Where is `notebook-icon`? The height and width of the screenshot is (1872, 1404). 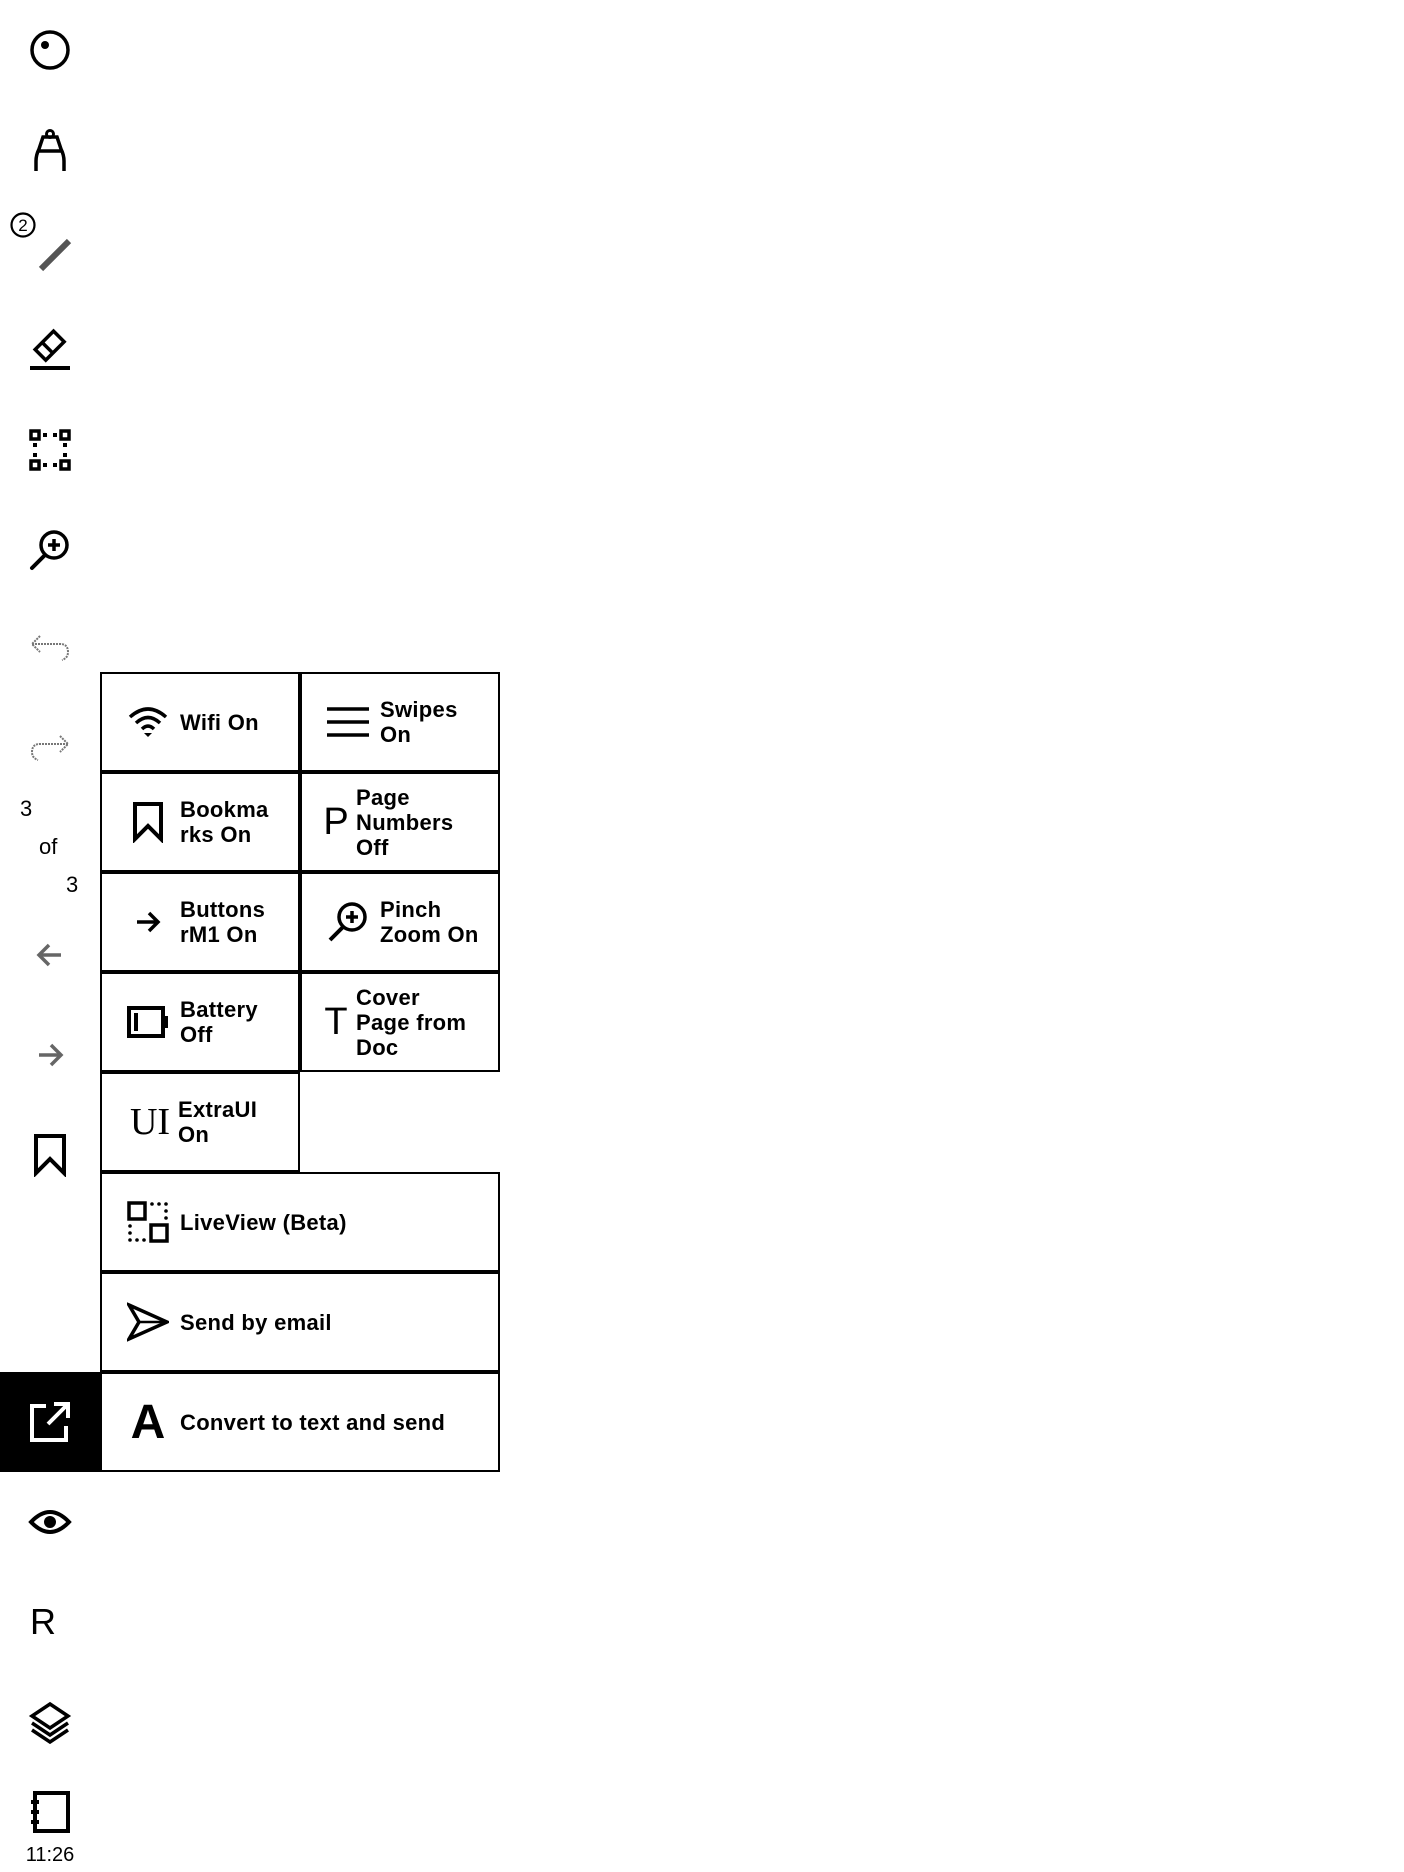 notebook-icon is located at coordinates (50, 1812).